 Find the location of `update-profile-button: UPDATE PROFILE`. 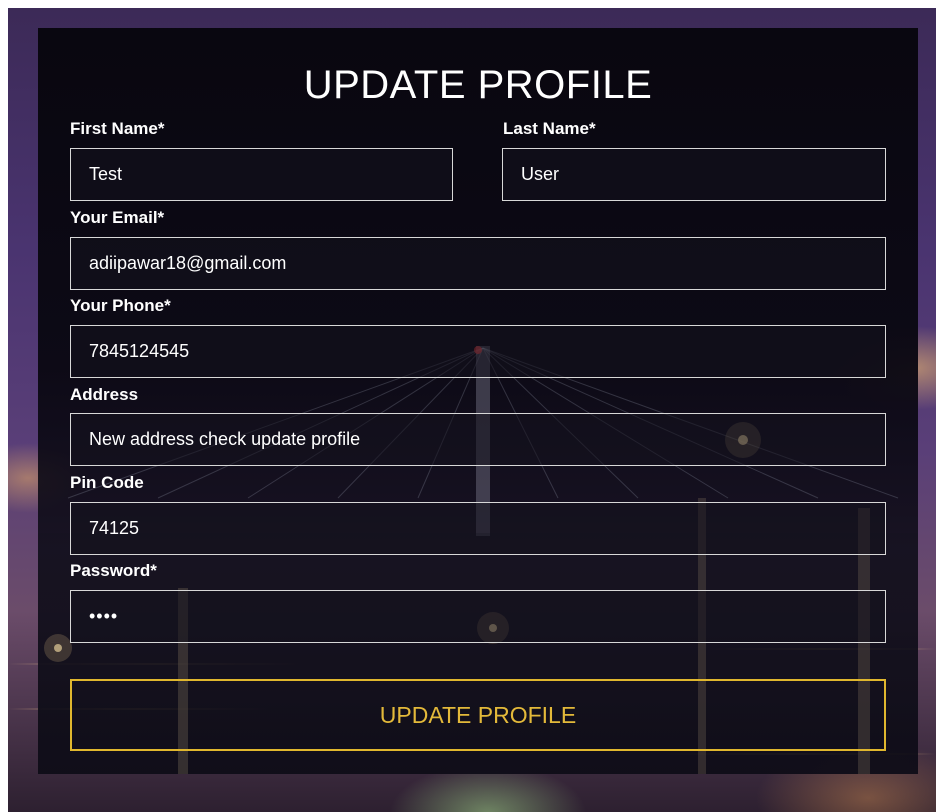

update-profile-button: UPDATE PROFILE is located at coordinates (478, 715).